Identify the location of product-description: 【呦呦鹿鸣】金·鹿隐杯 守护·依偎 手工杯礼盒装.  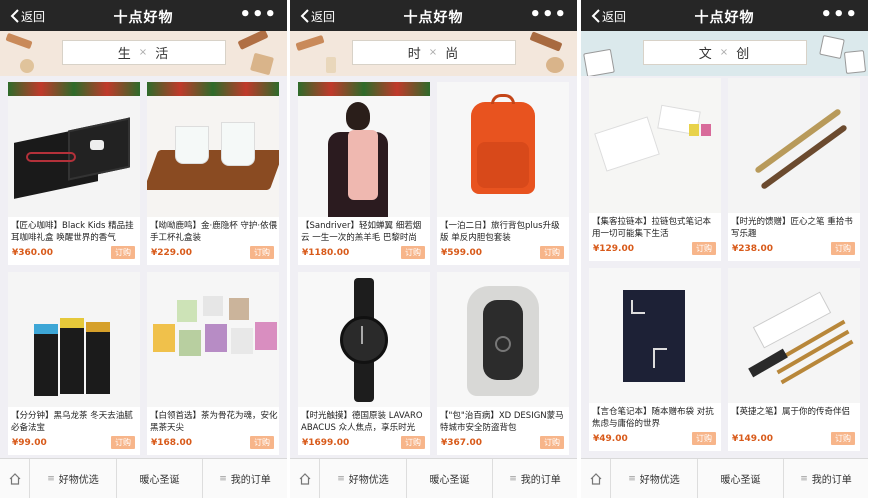
(214, 232).